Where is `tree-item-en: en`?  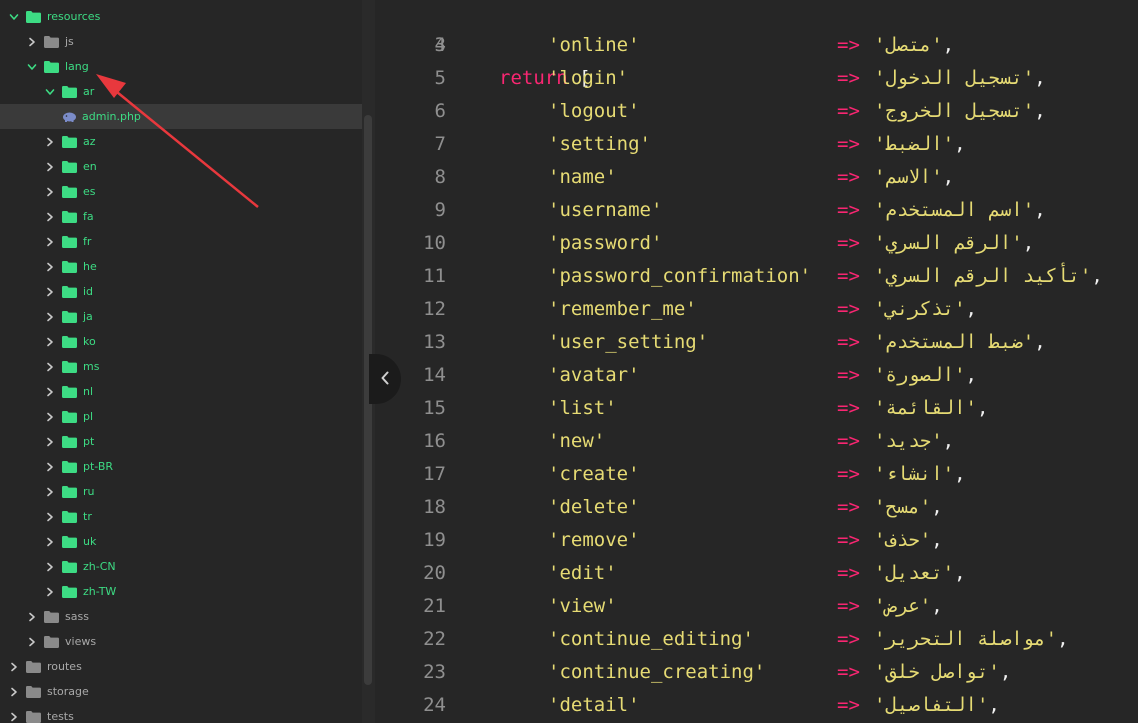 tree-item-en: en is located at coordinates (181, 166).